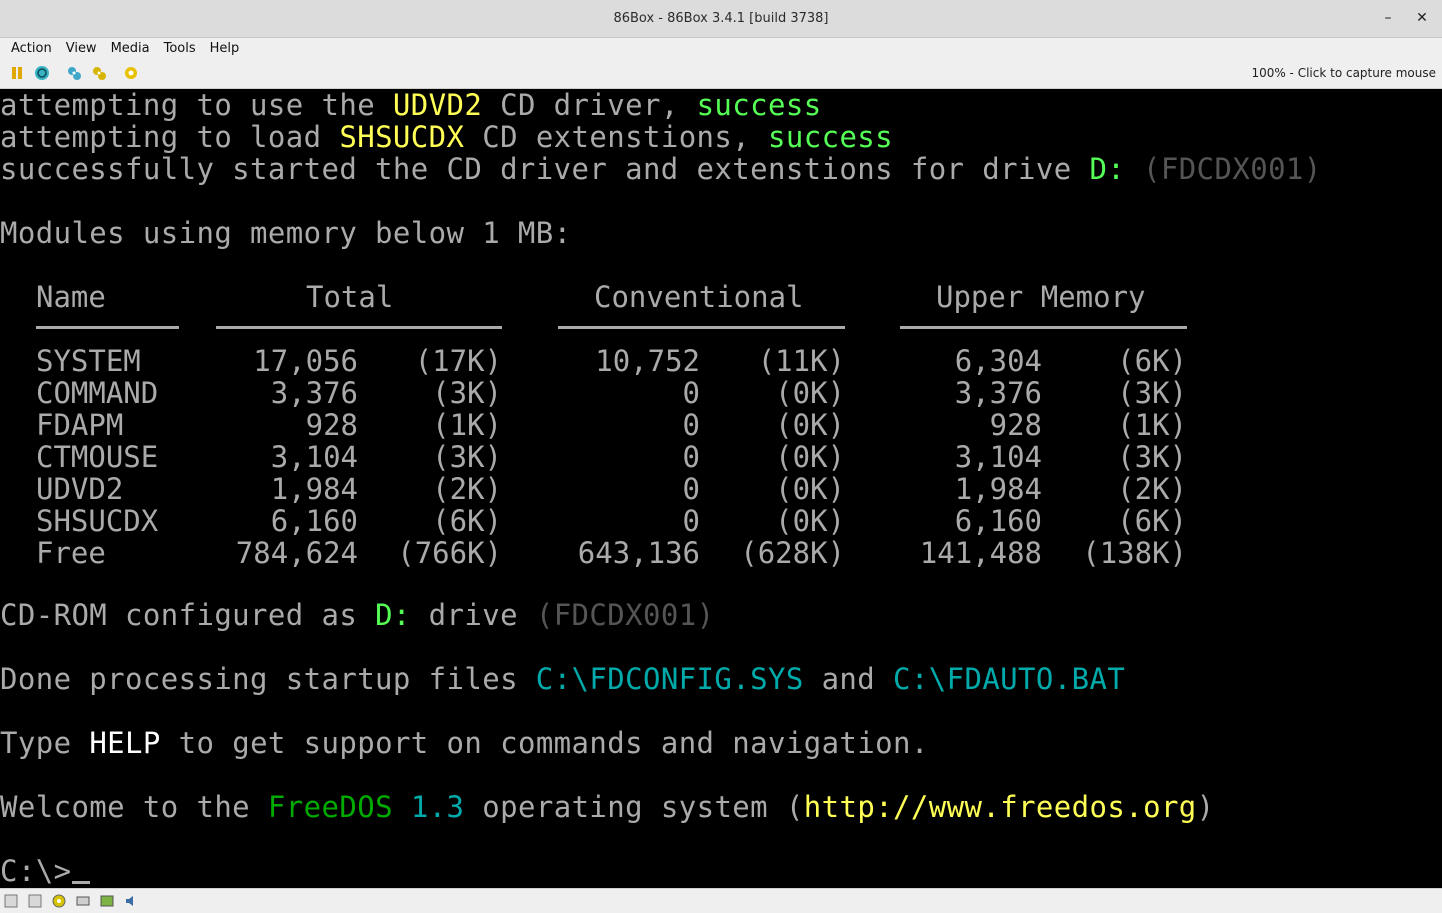  What do you see at coordinates (1388, 18) in the screenshot?
I see `minimize-button: –` at bounding box center [1388, 18].